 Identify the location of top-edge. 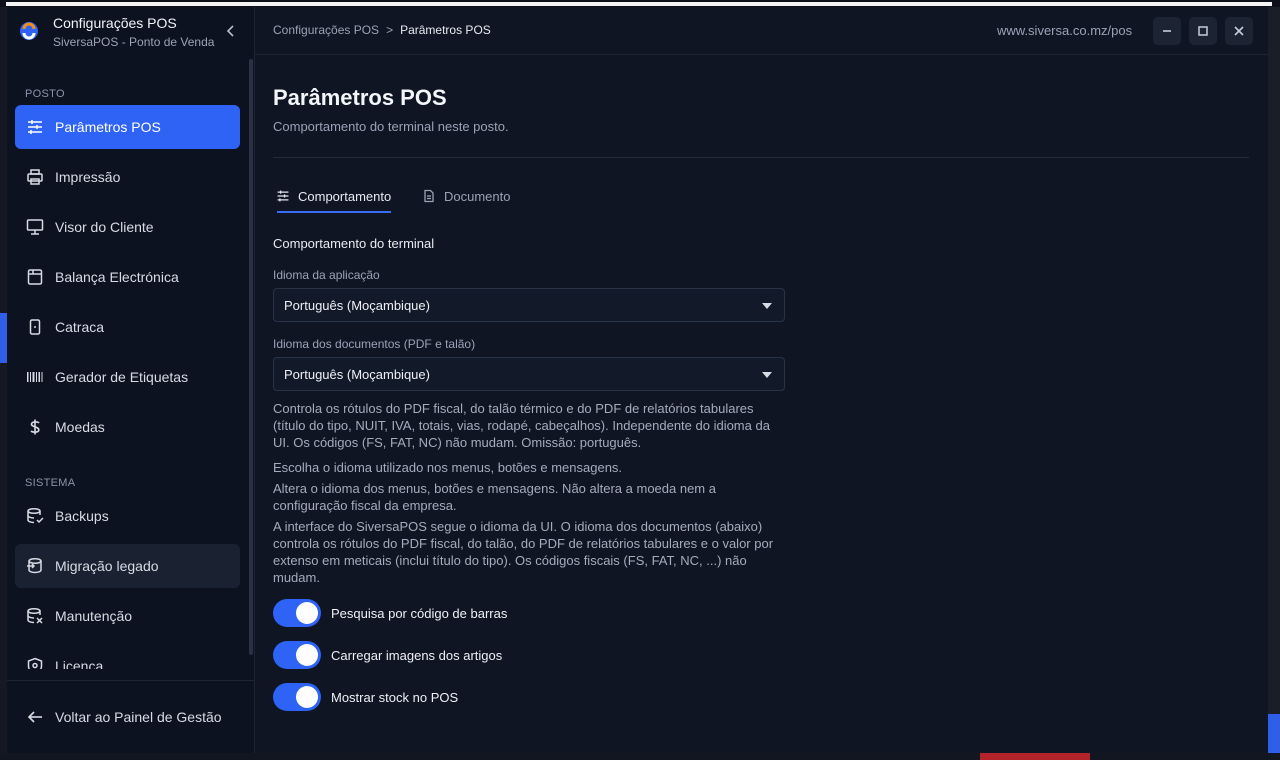
(640, 3).